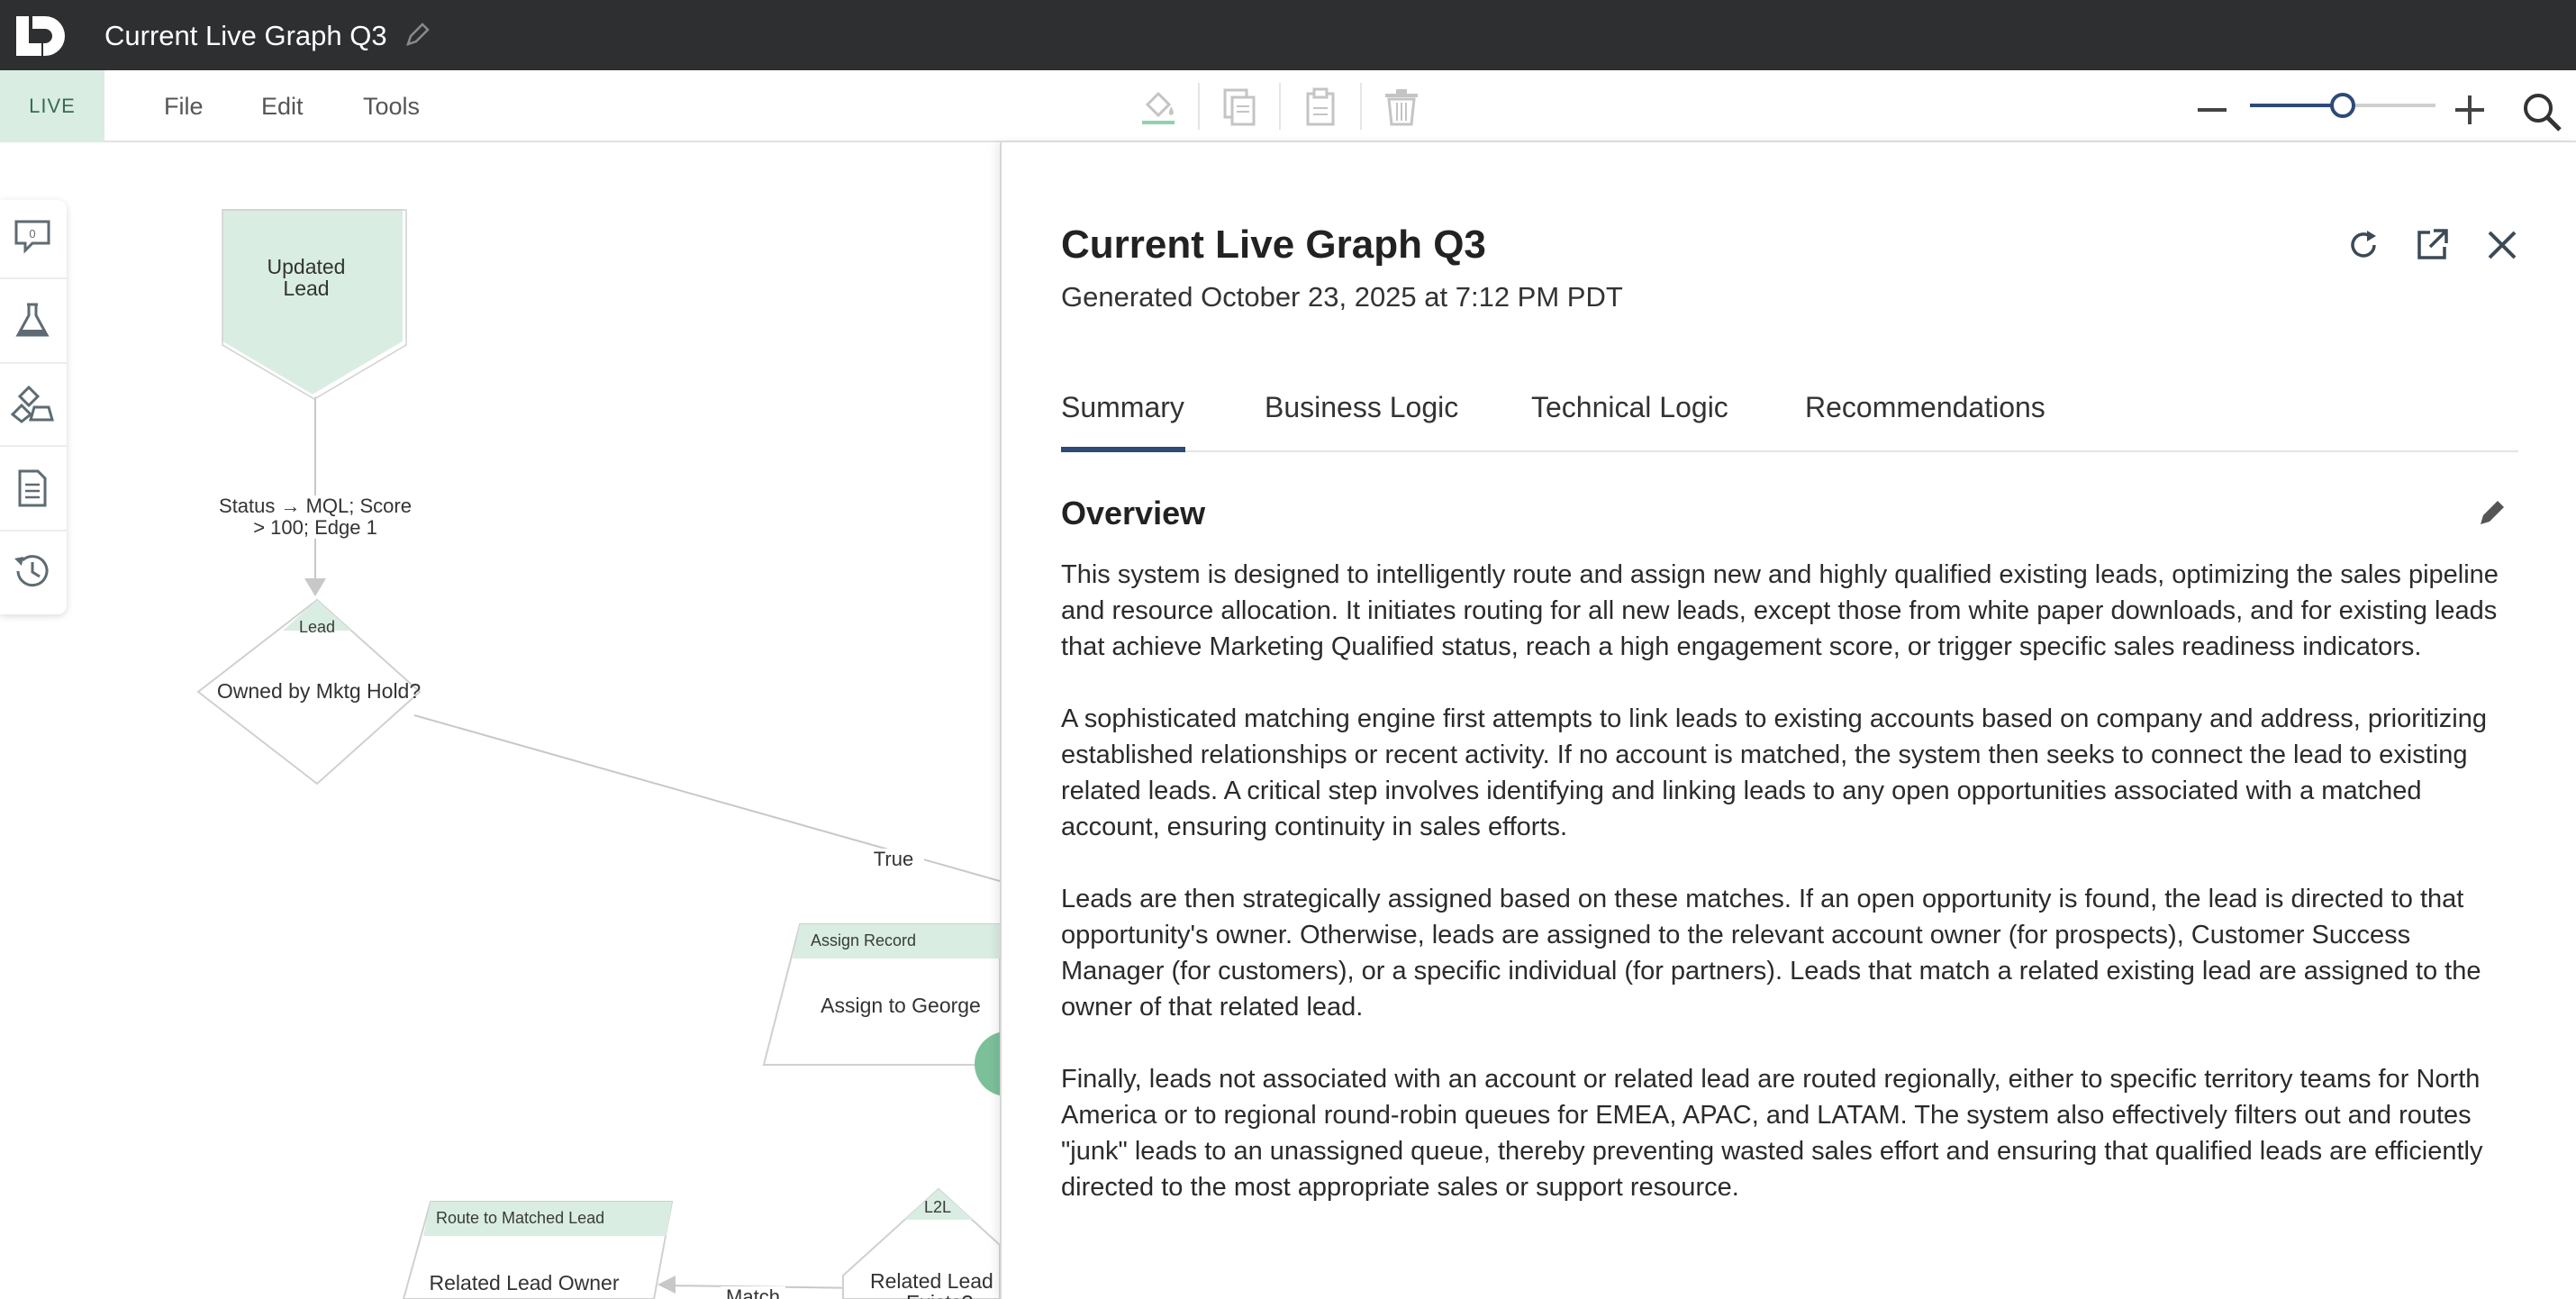  I want to click on app-title: Current Live Graph Q3, so click(245, 35).